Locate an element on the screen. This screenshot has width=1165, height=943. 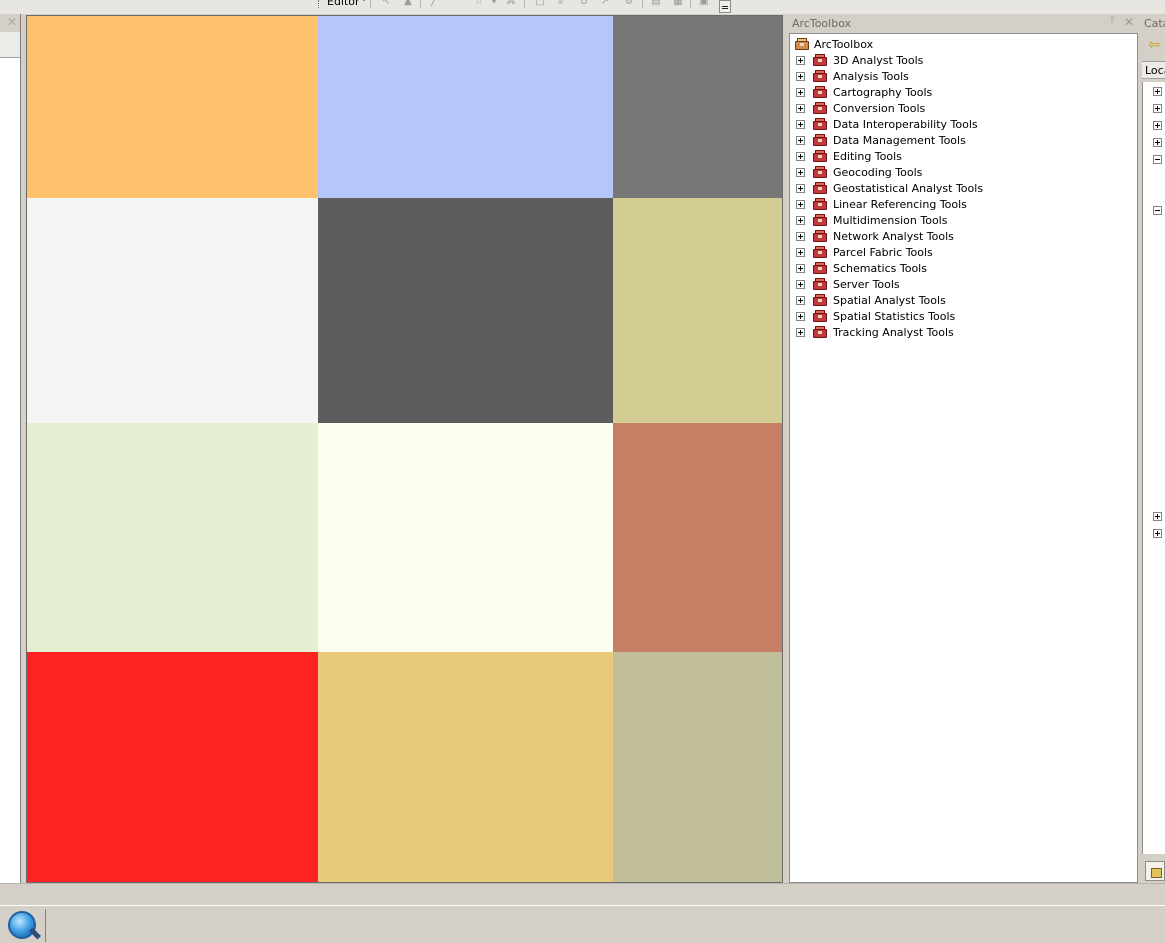
arctoolbox-titlebar: ArcToolbox ⫯ ✕ is located at coordinates (964, 23).